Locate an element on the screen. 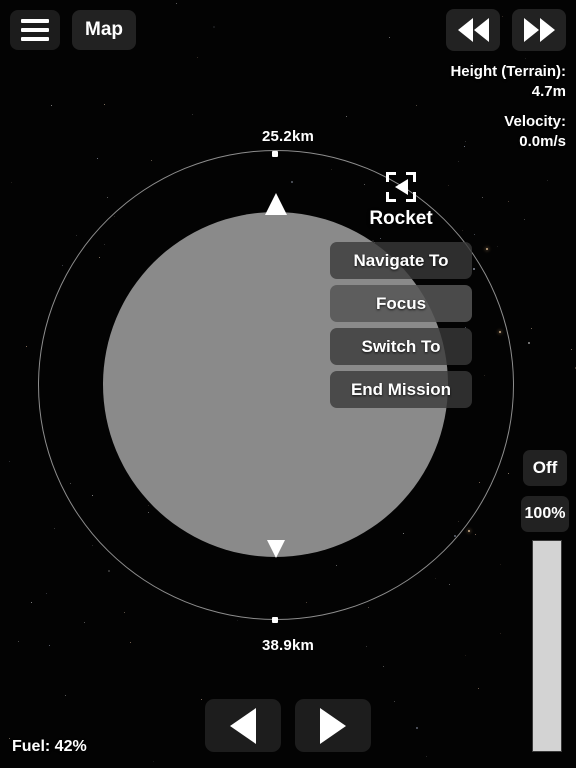 The image size is (576, 768). telemetry-panel: Height (Terrain): 4.7m Velocity: 0.0m/s is located at coordinates (508, 111).